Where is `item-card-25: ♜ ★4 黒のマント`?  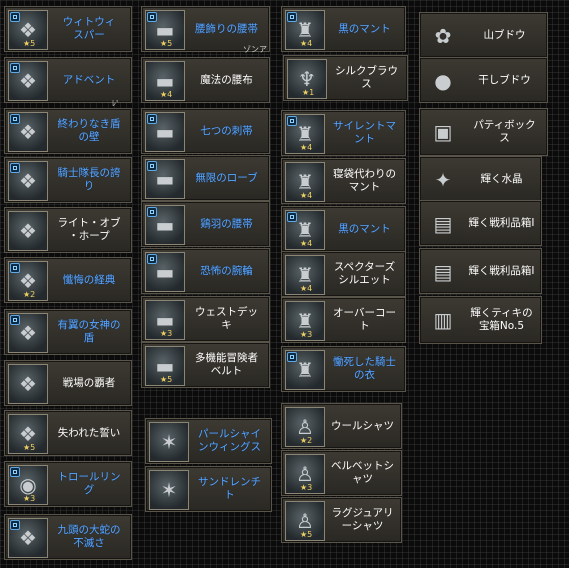 item-card-25: ♜ ★4 黒のマント is located at coordinates (343, 229).